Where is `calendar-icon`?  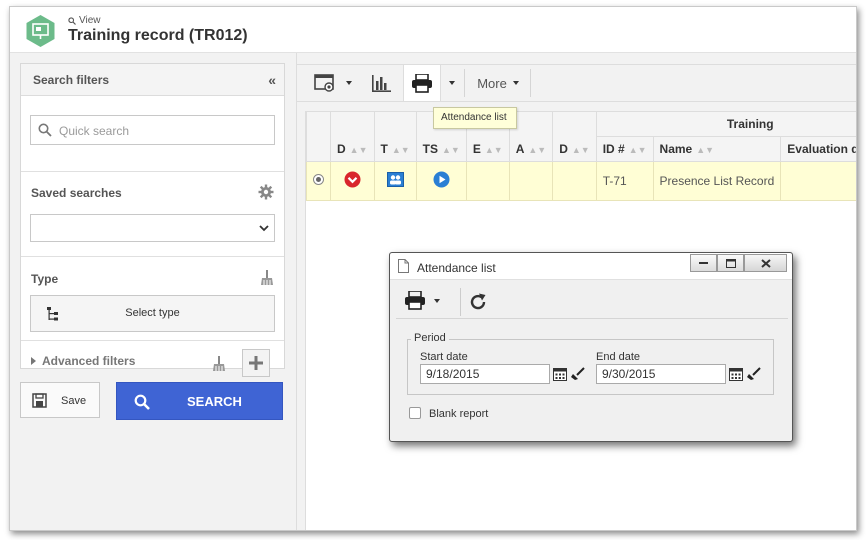 calendar-icon is located at coordinates (736, 374).